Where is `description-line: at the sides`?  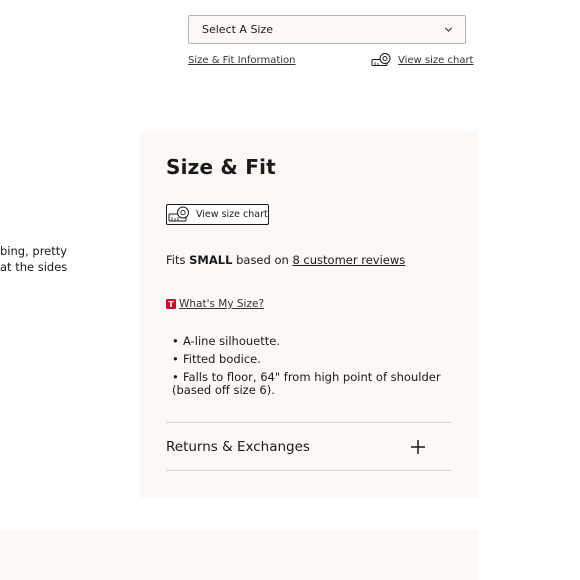
description-line: at the sides is located at coordinates (34, 267).